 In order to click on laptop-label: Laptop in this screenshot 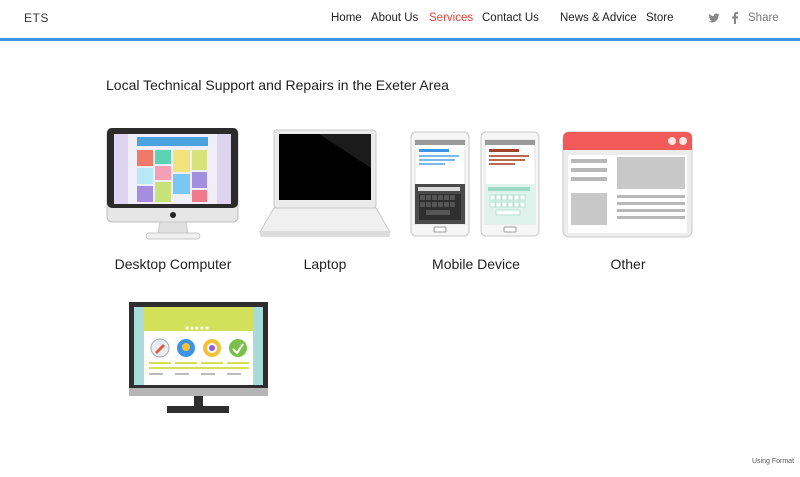, I will do `click(325, 264)`.